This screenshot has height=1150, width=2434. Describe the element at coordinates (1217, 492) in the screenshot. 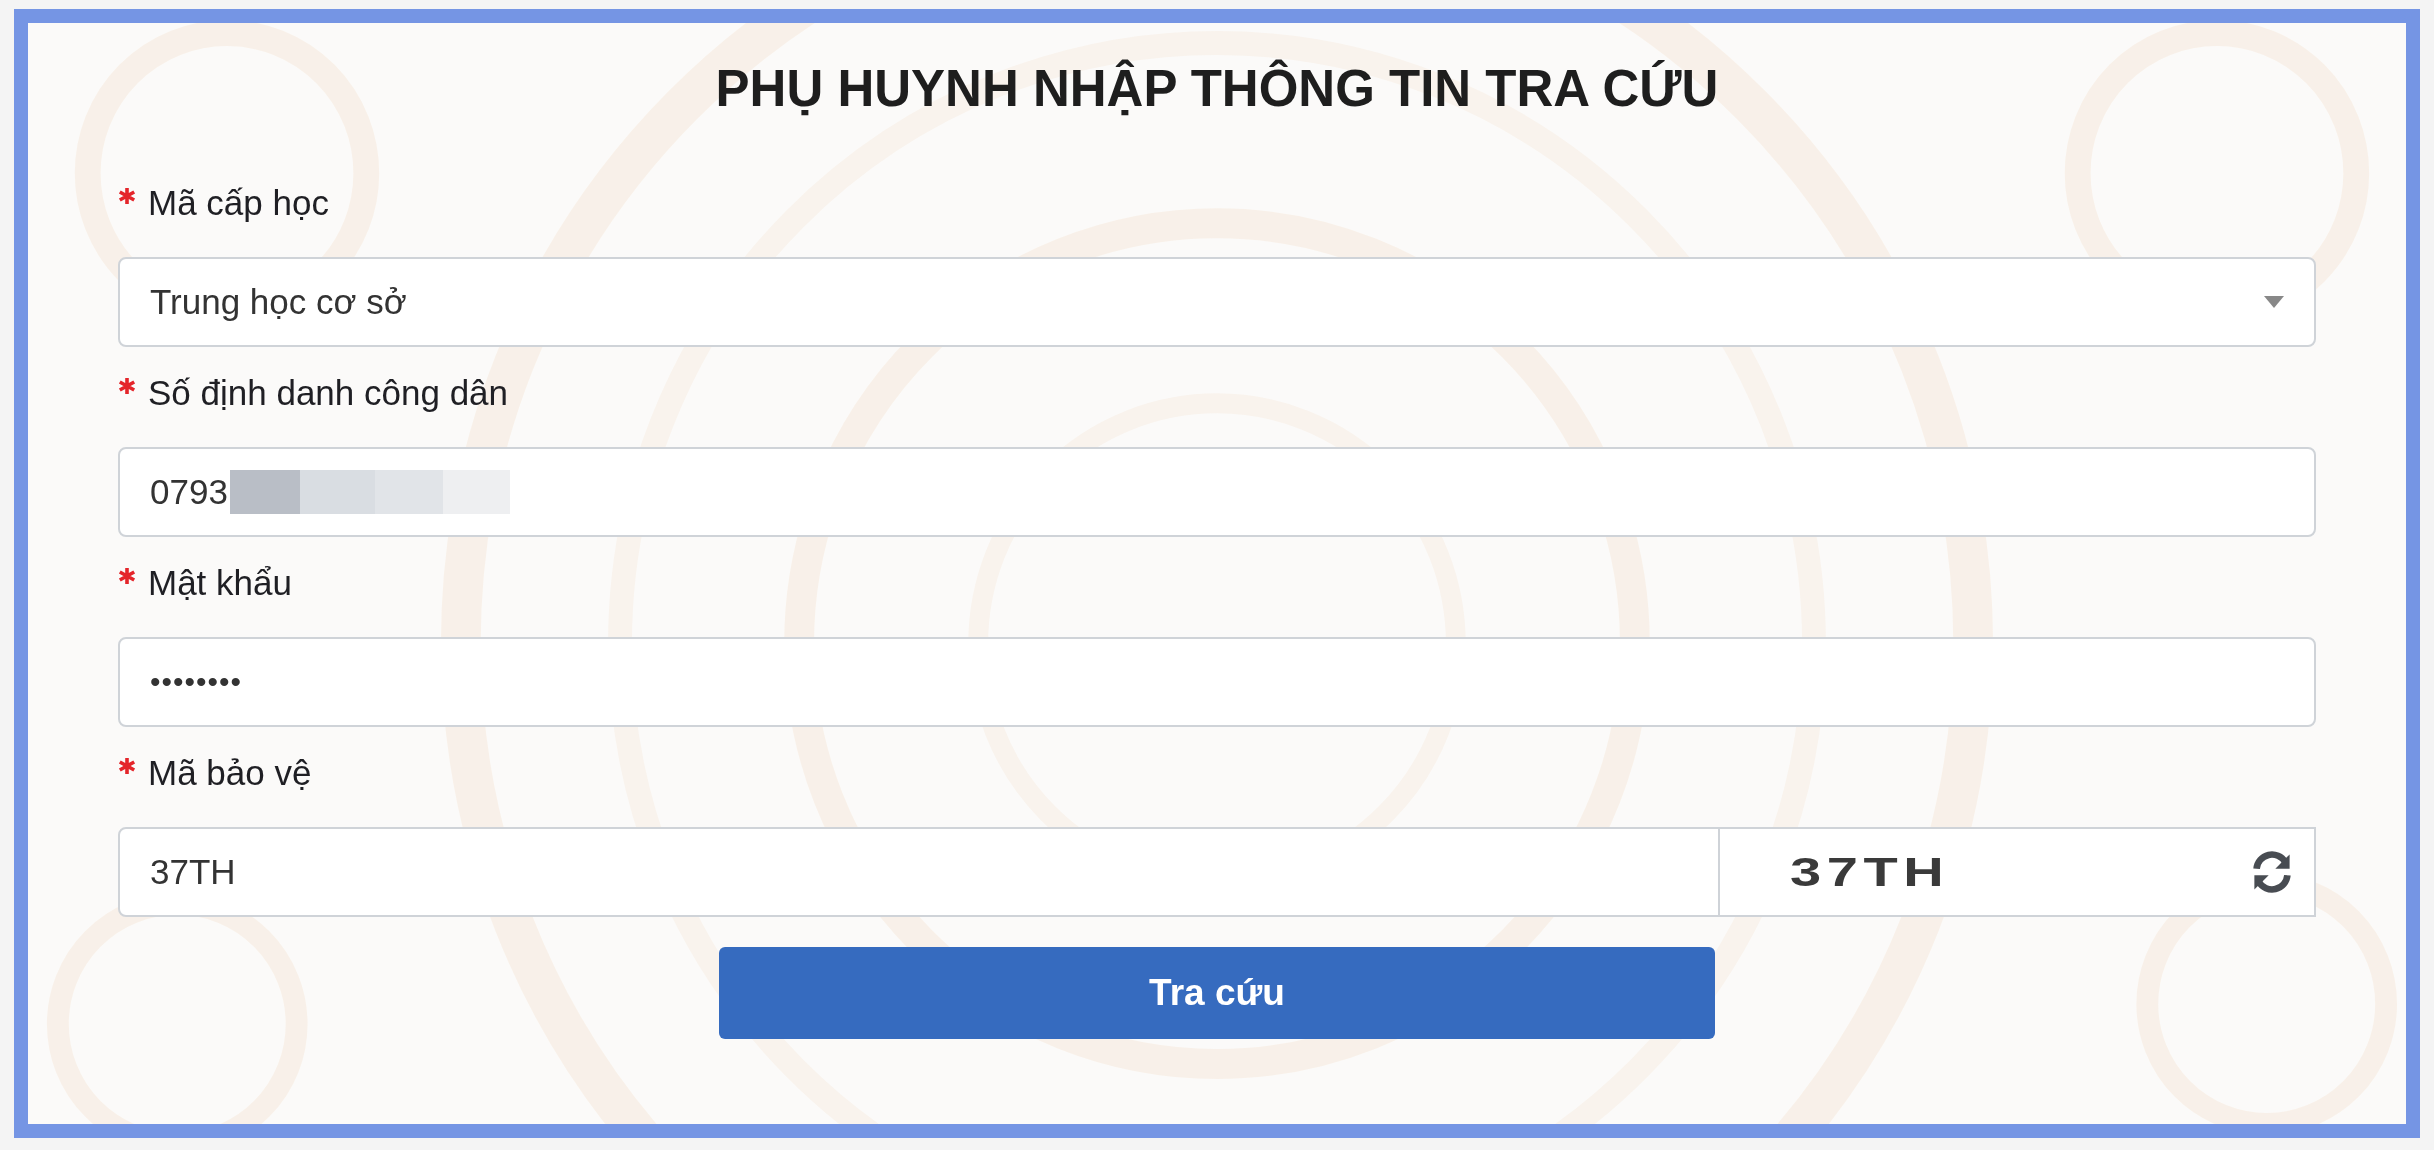

I see `id-number-field: 0793` at that location.